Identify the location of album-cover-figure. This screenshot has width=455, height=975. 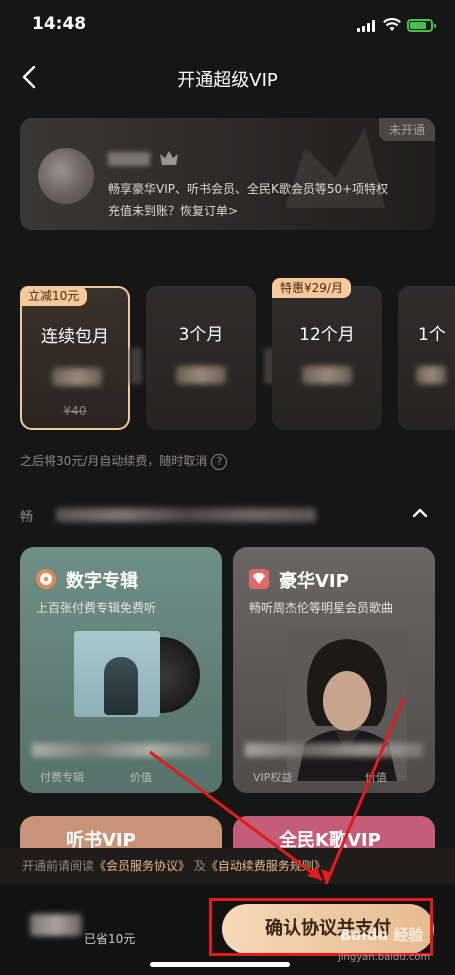
(121, 686).